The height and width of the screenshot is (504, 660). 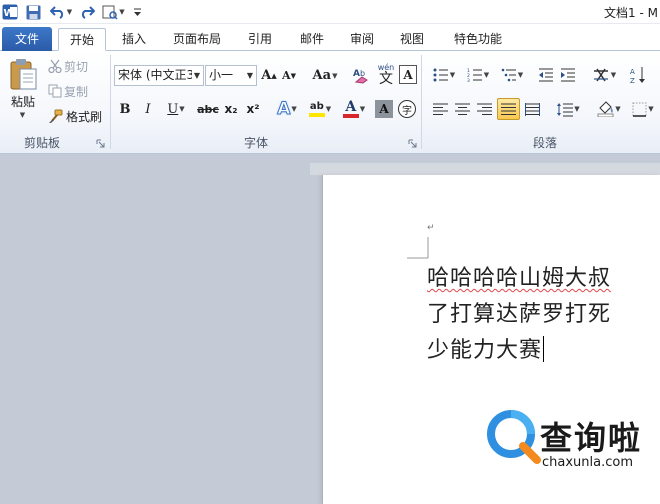 I want to click on text-effects-label: A, so click(x=284, y=109).